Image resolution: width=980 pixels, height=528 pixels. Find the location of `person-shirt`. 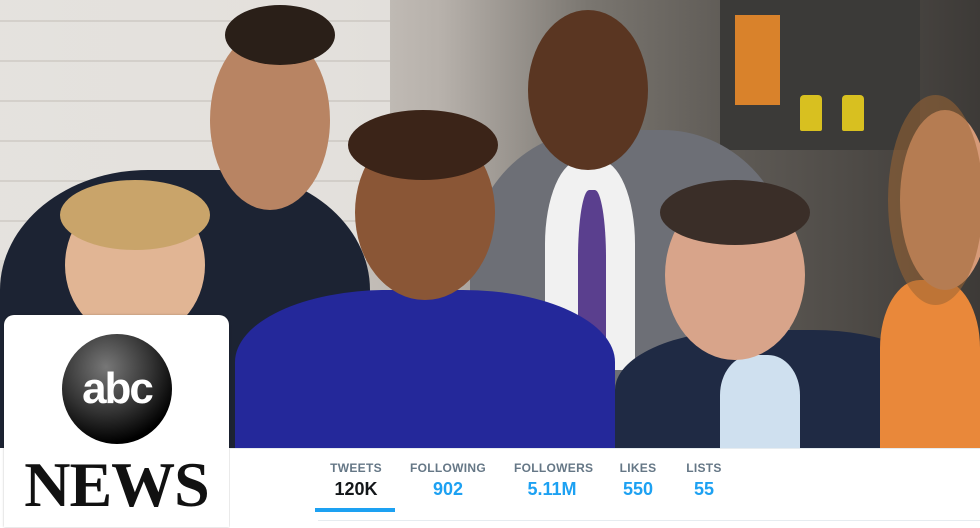

person-shirt is located at coordinates (760, 401).